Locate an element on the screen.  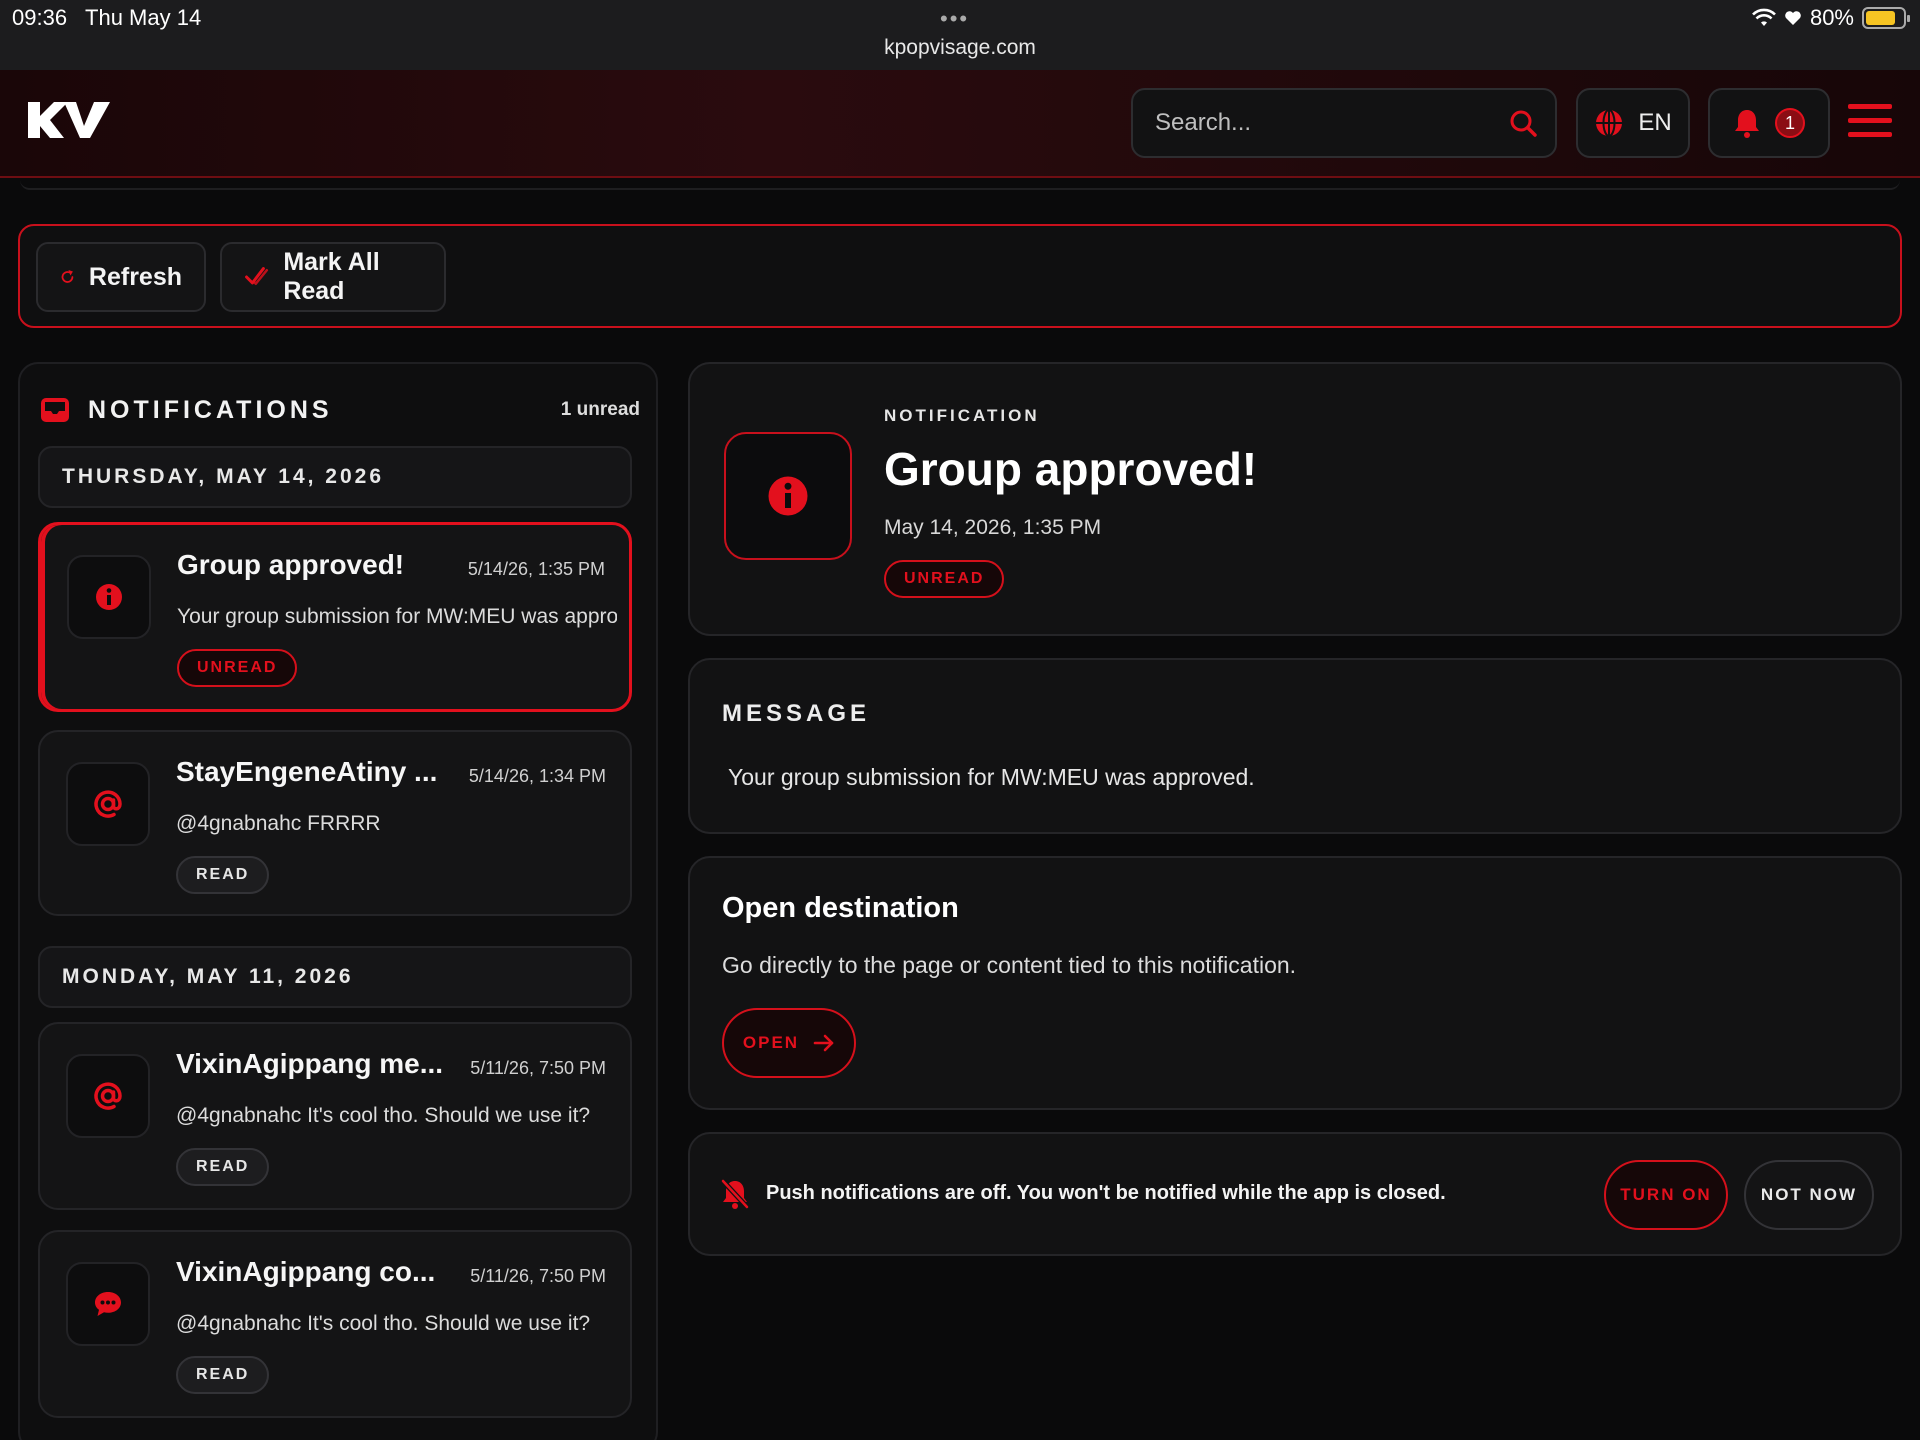
notifications-button: 1 is located at coordinates (1769, 123).